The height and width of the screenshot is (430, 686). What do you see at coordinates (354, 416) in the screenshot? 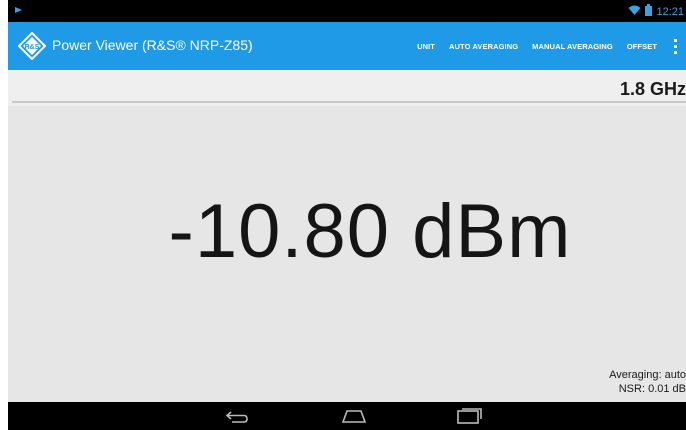
I see `home-icon` at bounding box center [354, 416].